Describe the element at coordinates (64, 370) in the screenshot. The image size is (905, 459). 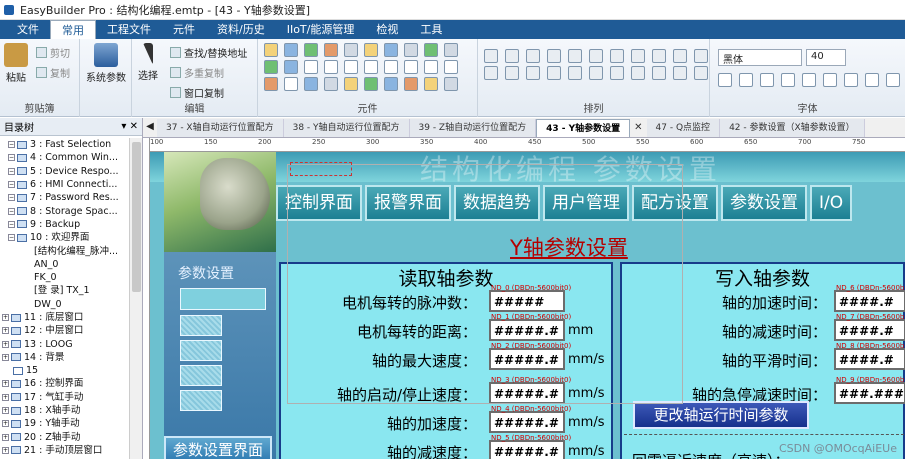
I see `tree-item: 15` at that location.